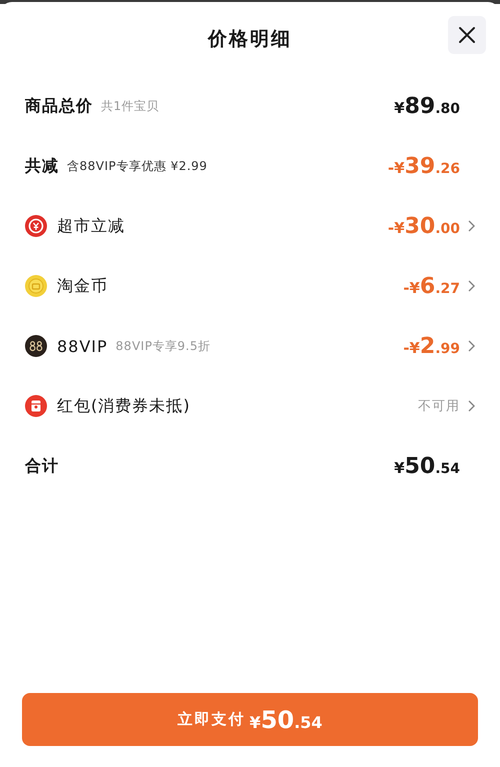 This screenshot has width=500, height=767. What do you see at coordinates (36, 286) in the screenshot?
I see `coin-icon` at bounding box center [36, 286].